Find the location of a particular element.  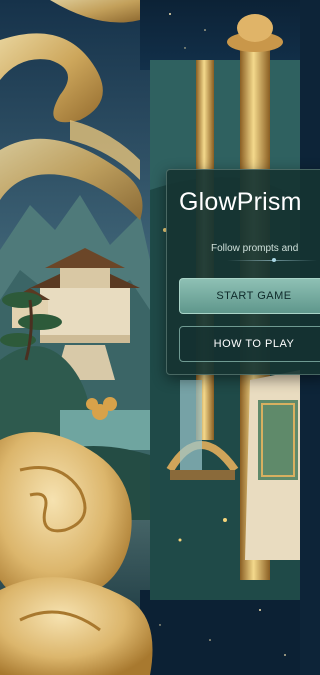

game-subtitle: Follow prompts and is located at coordinates (255, 248).